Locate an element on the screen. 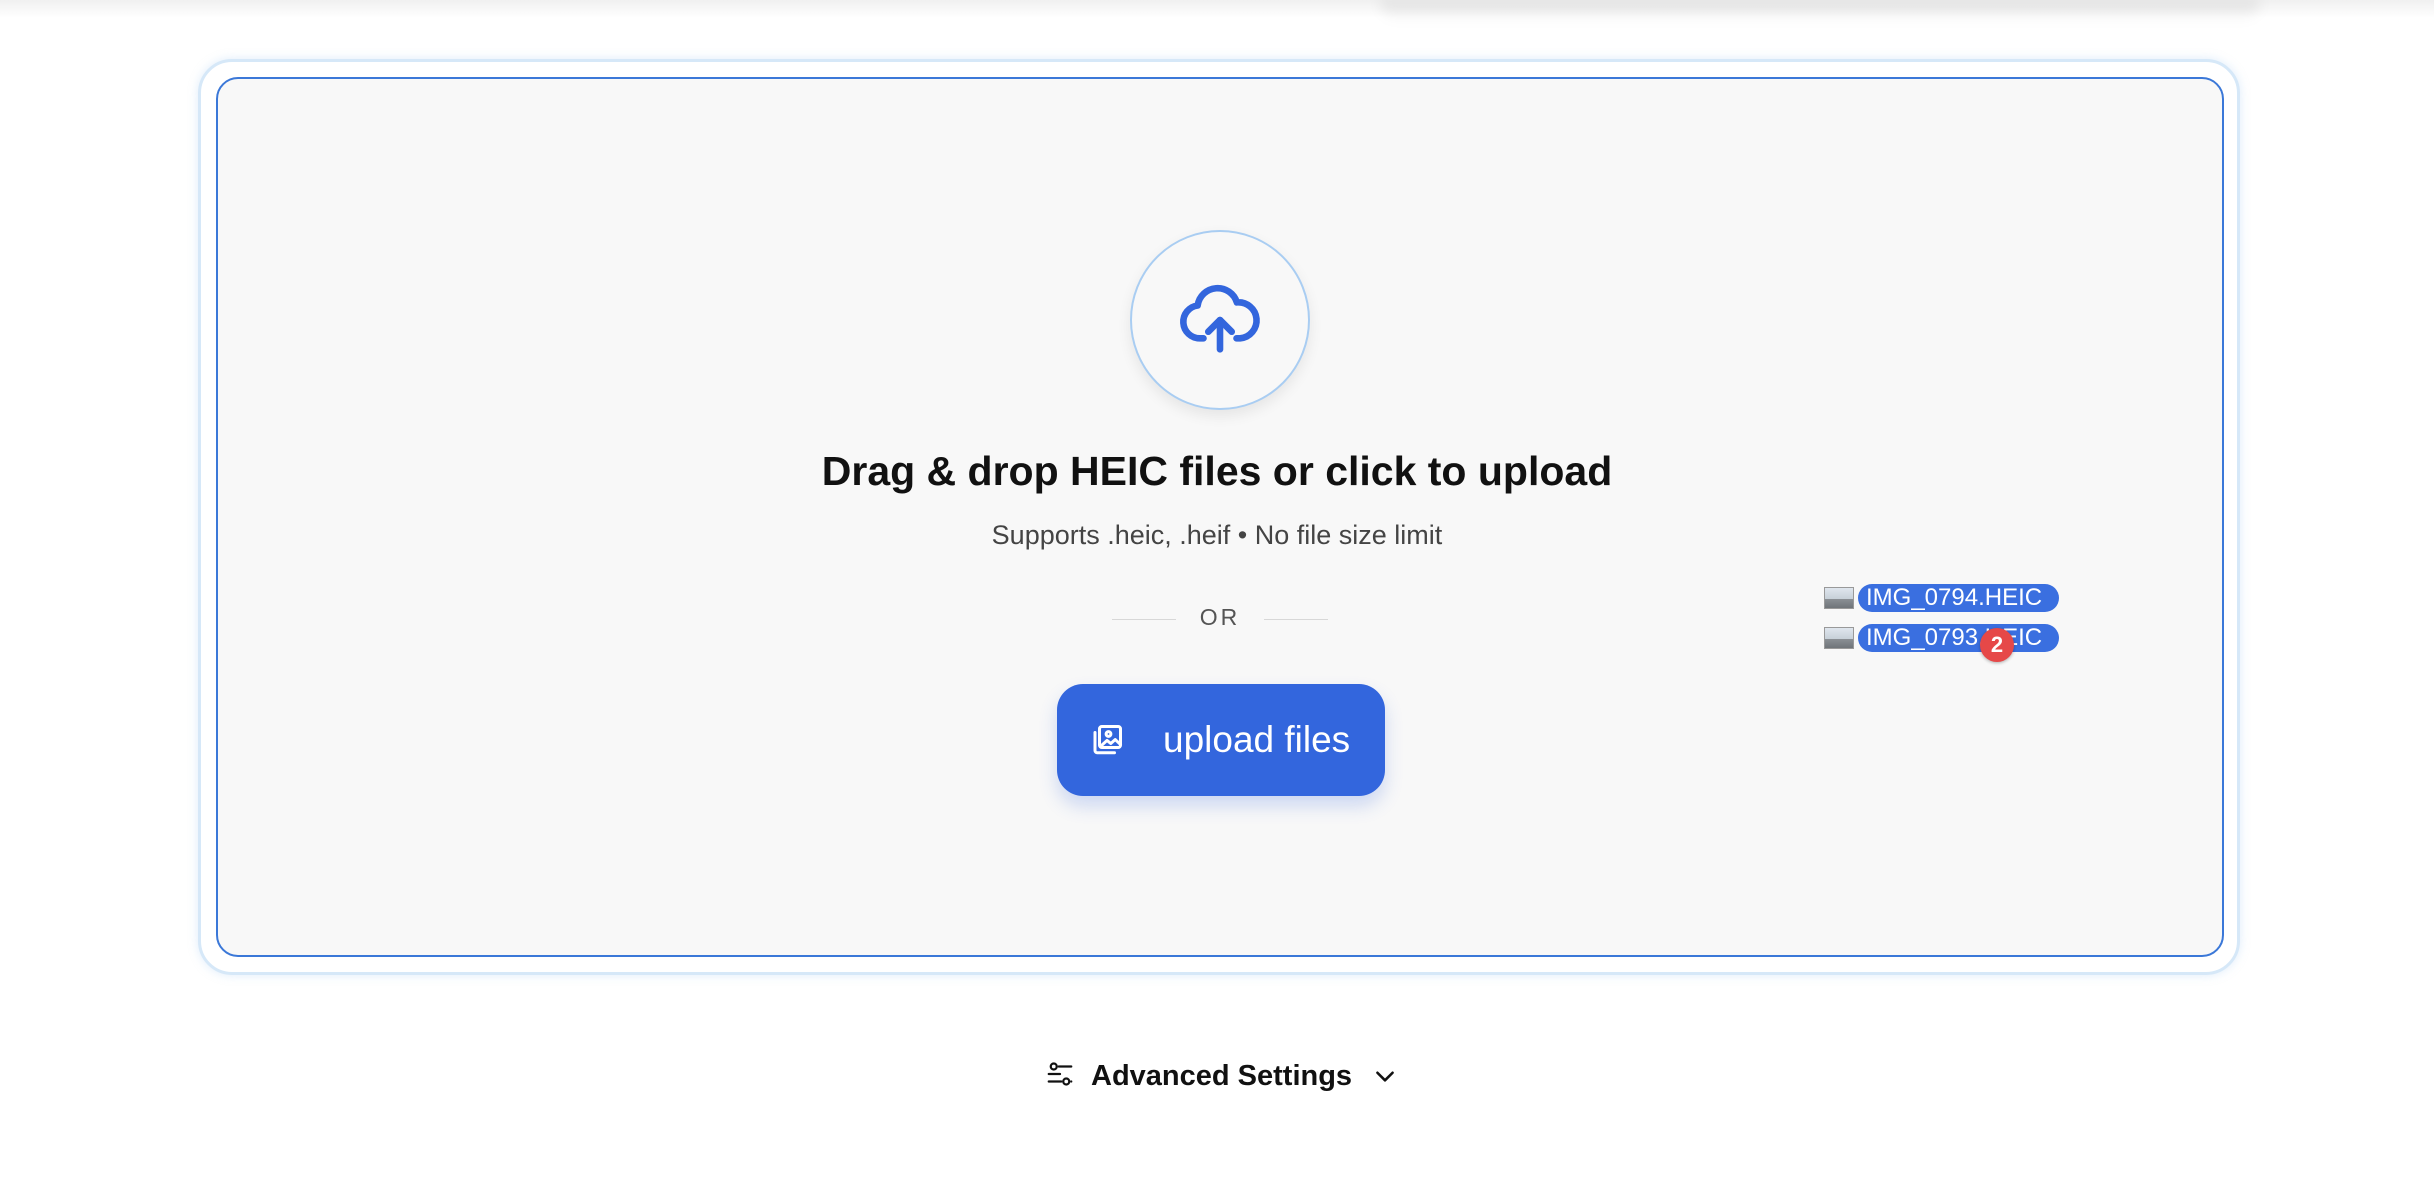 The height and width of the screenshot is (1188, 2434). or-divider-text: OR is located at coordinates (1220, 617).